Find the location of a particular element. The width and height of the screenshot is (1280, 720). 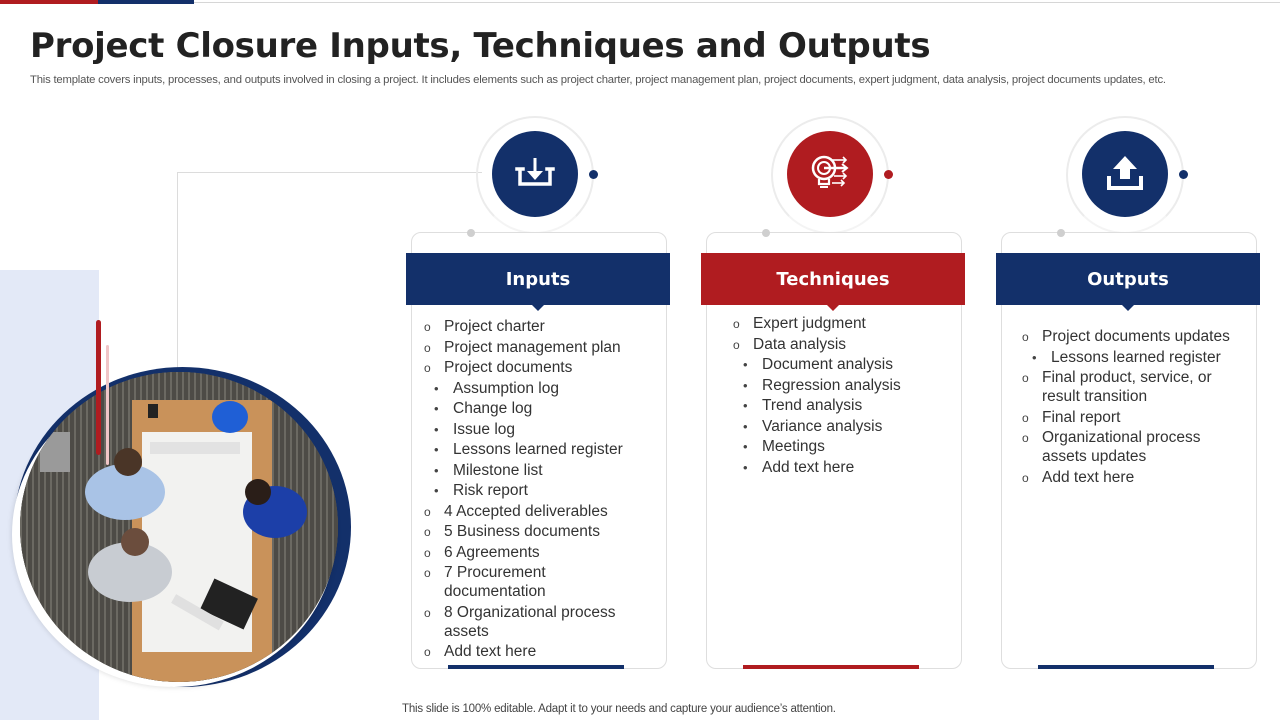

list-subitem: Assumption log is located at coordinates (529, 388).